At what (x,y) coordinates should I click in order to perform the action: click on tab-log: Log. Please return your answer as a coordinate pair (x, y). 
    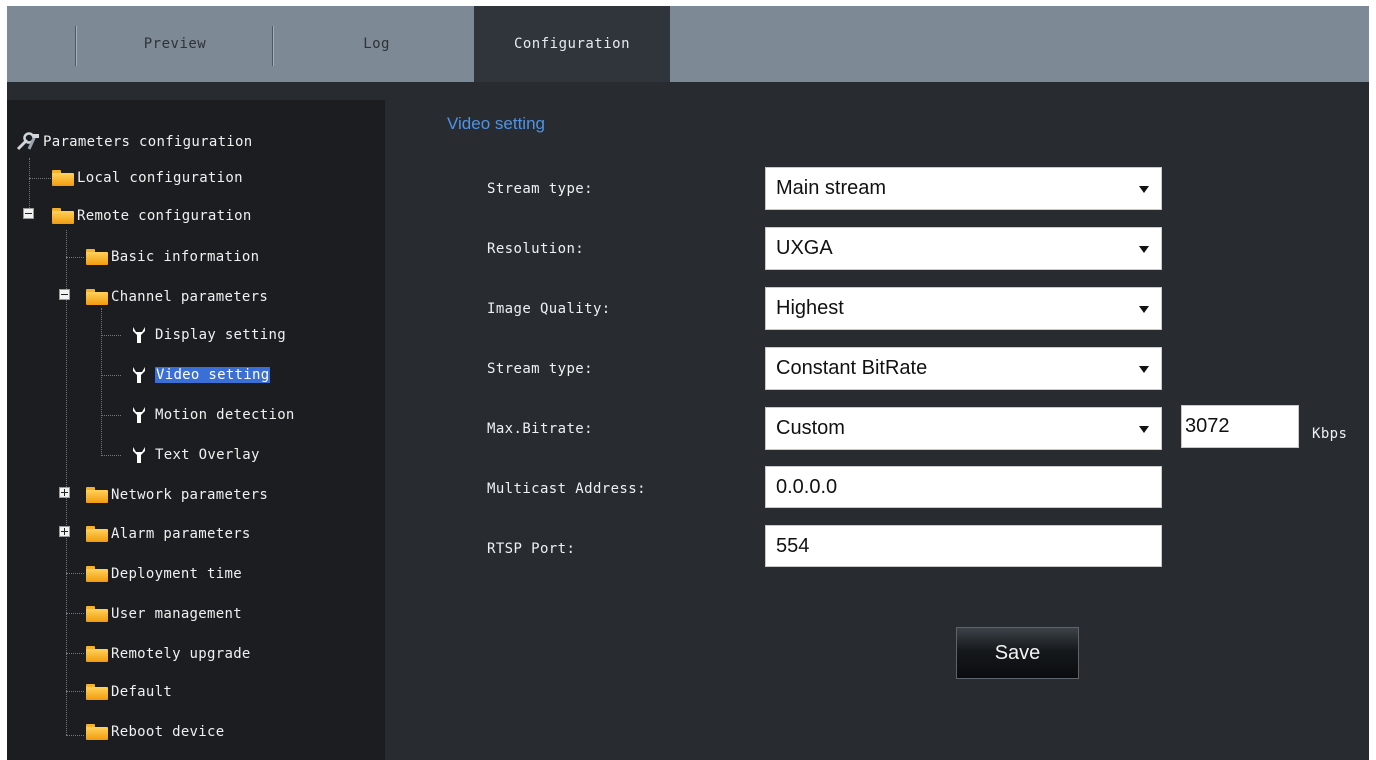
    Looking at the image, I should click on (375, 44).